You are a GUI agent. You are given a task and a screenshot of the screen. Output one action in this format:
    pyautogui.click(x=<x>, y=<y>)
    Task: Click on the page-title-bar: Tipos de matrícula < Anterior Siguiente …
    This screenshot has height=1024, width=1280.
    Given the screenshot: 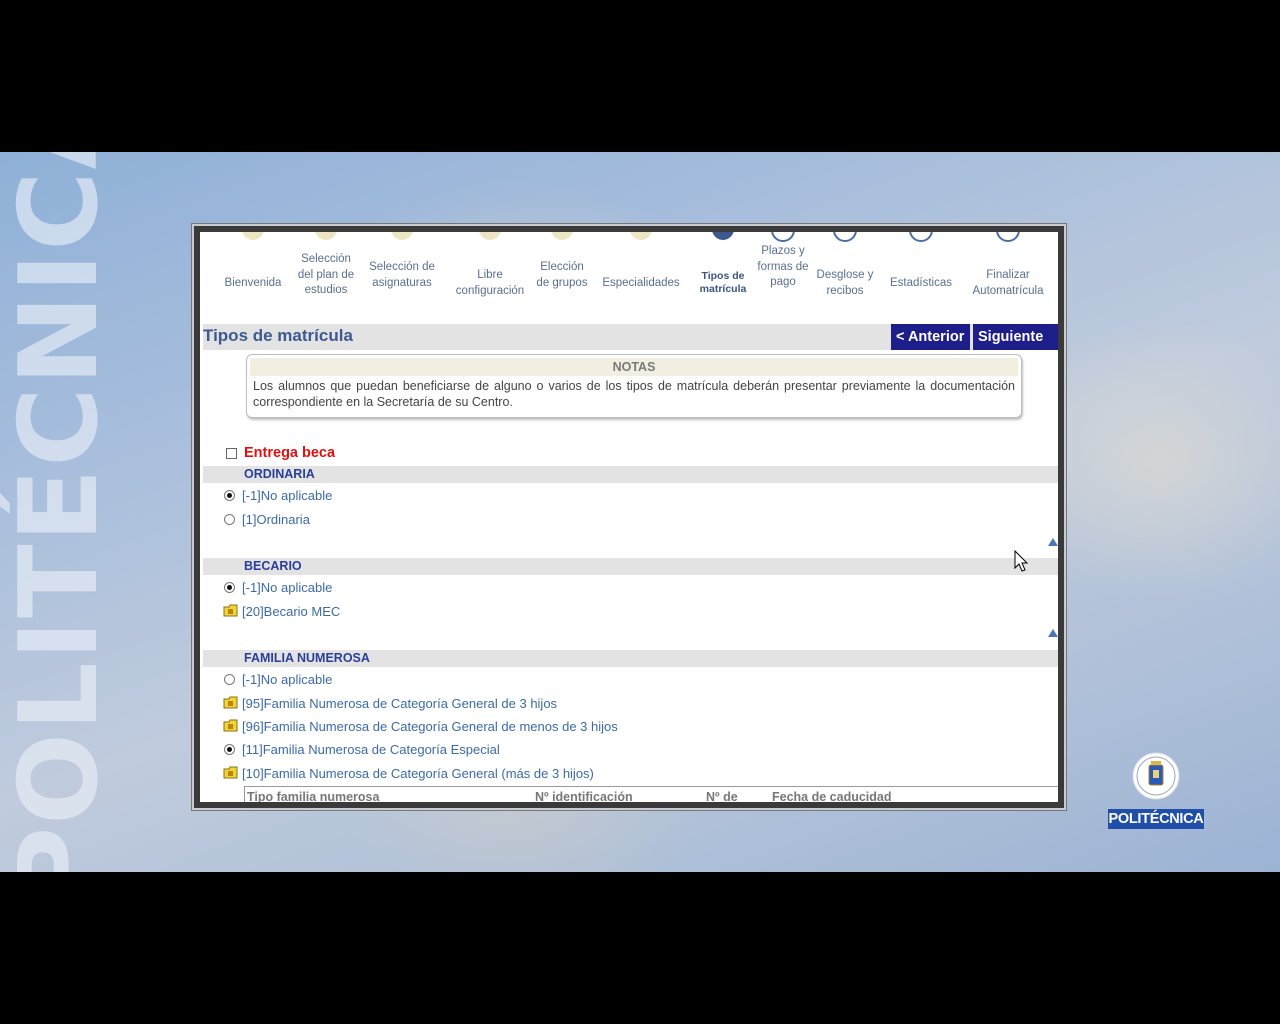 What is the action you would take?
    pyautogui.click(x=630, y=347)
    